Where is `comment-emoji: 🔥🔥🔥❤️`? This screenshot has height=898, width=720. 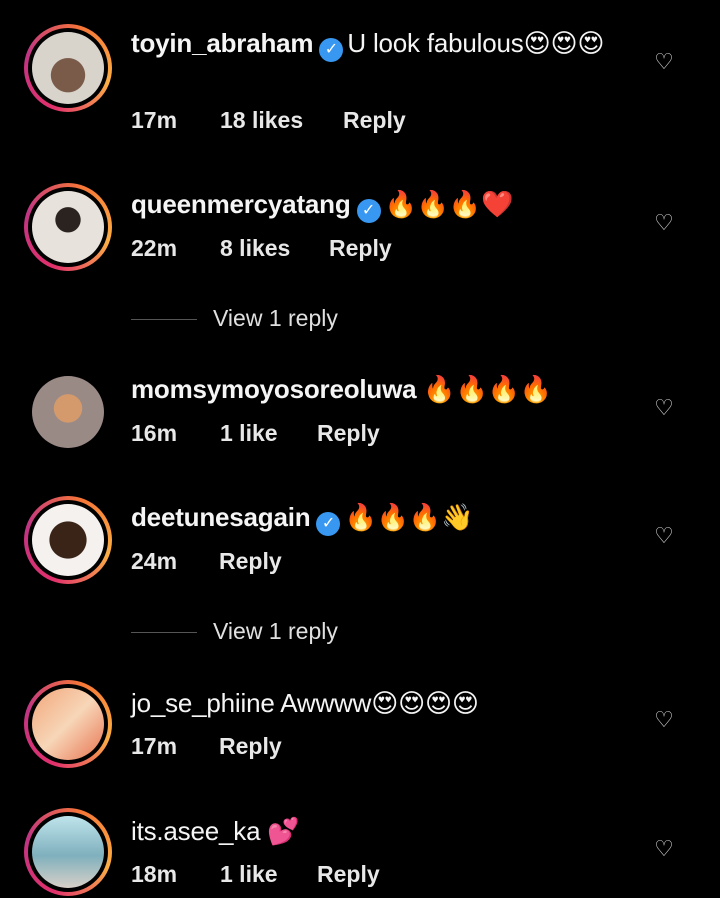
comment-emoji: 🔥🔥🔥❤️ is located at coordinates (449, 205).